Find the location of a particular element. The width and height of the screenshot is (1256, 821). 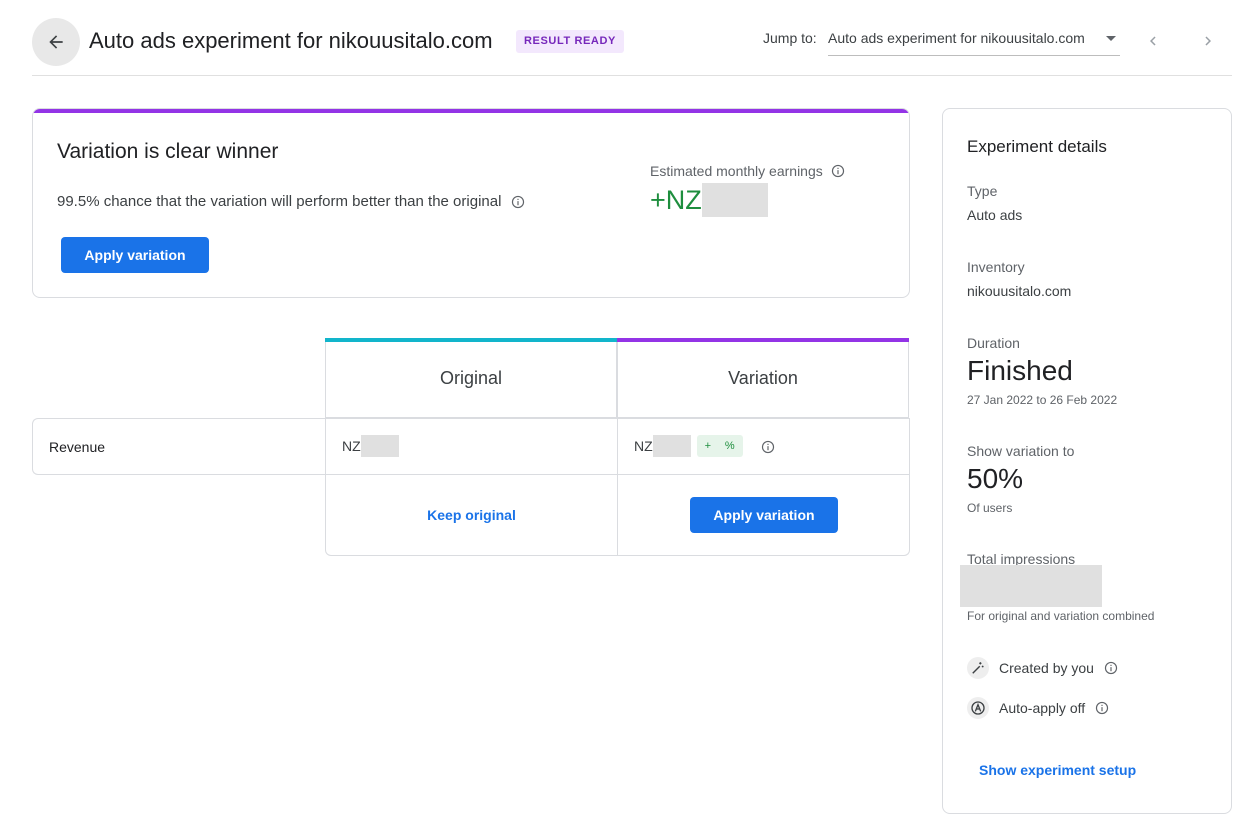

table-row: Revenue NZ NZ + % is located at coordinates (471, 447).